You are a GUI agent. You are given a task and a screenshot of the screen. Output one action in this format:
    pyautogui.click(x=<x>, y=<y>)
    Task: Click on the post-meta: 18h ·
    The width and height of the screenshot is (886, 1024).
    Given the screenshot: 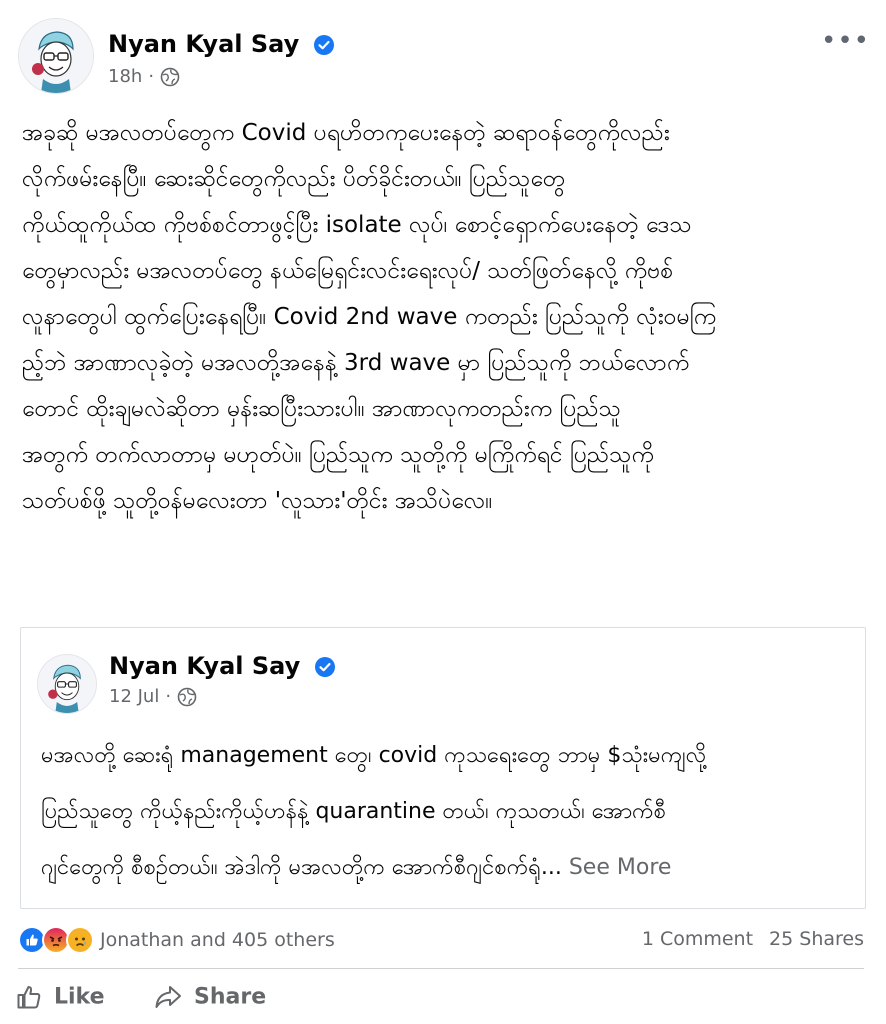 What is the action you would take?
    pyautogui.click(x=144, y=76)
    